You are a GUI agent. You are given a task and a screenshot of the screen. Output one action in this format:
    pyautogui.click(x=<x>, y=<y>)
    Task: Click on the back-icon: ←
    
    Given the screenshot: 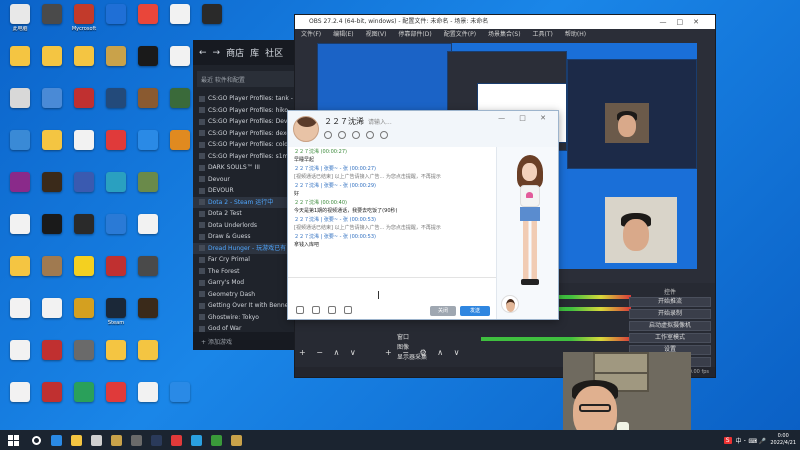 What is the action you would take?
    pyautogui.click(x=203, y=53)
    